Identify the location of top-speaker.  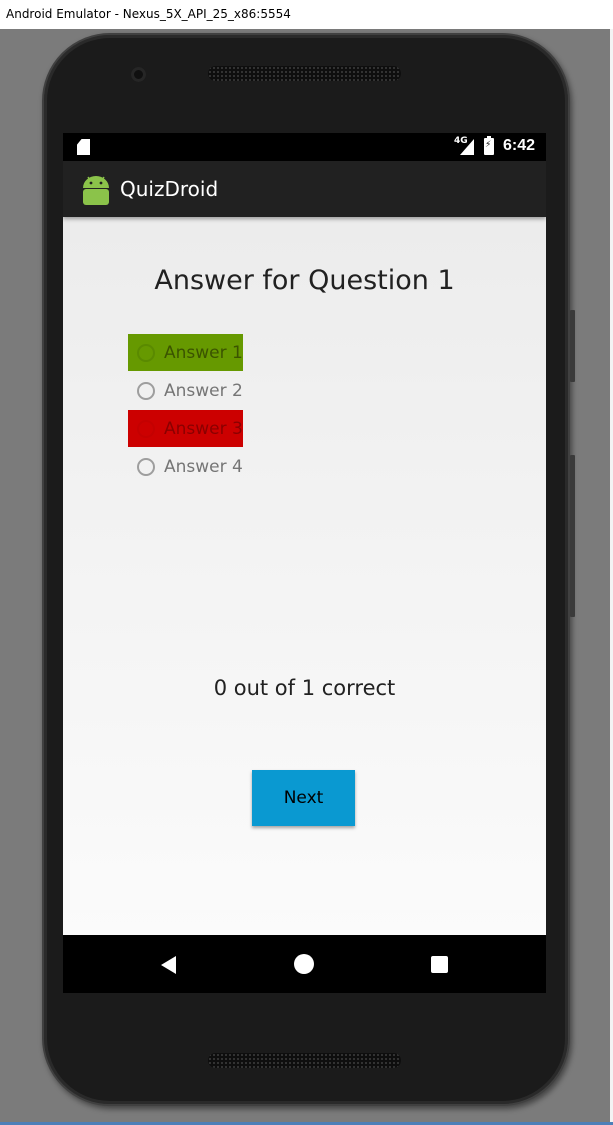
(304, 73).